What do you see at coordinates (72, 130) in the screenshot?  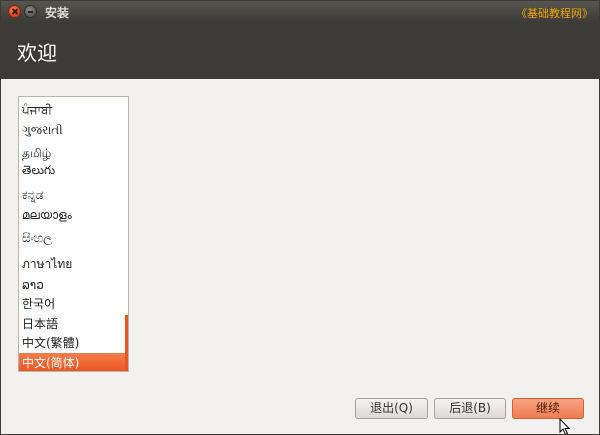 I see `language-item: ગુજરાતી` at bounding box center [72, 130].